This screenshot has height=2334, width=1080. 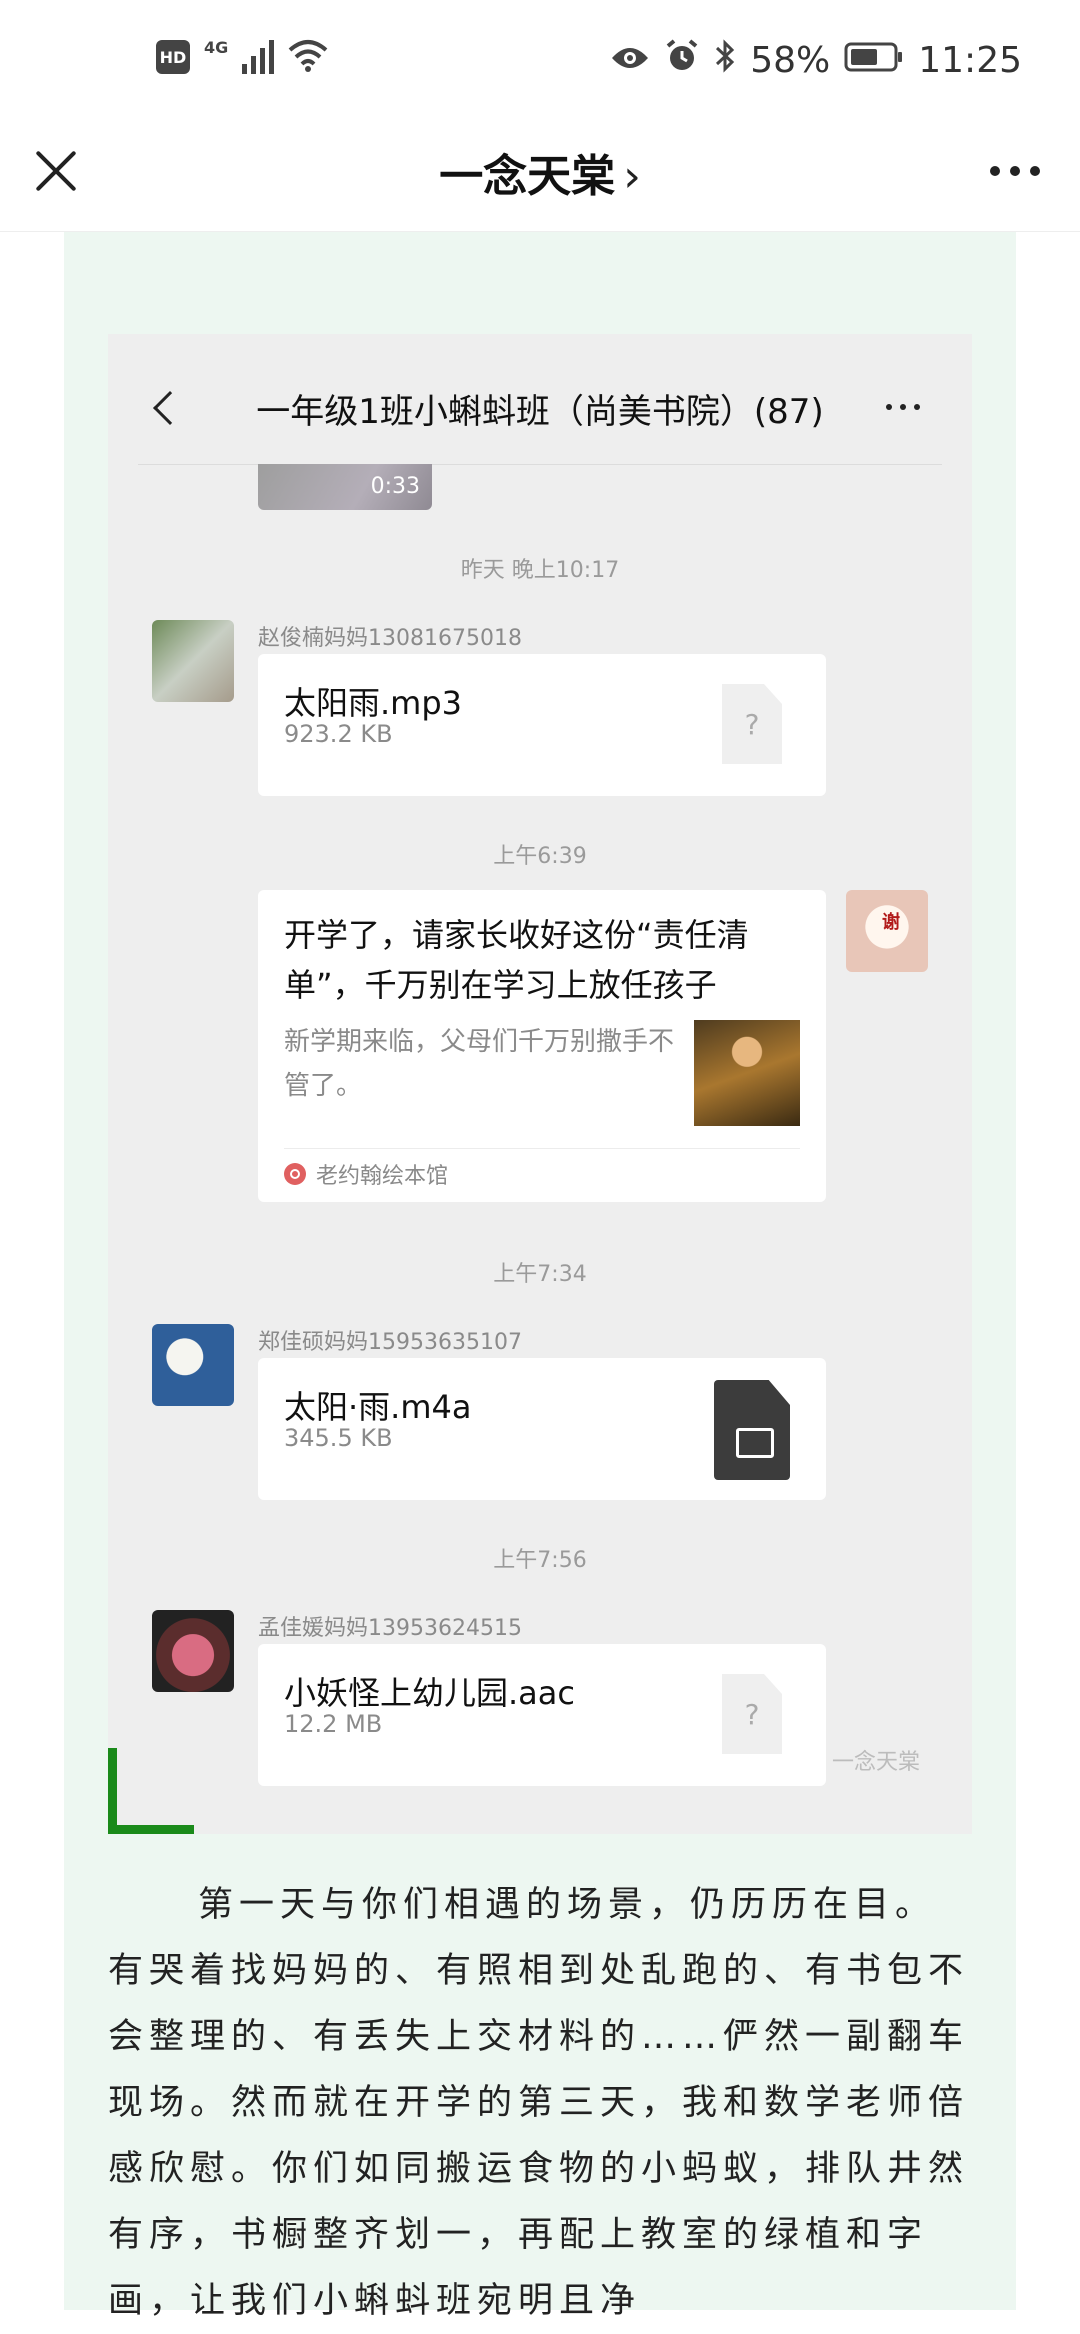 What do you see at coordinates (373, 703) in the screenshot?
I see `file-name: 太阳雨.mp3` at bounding box center [373, 703].